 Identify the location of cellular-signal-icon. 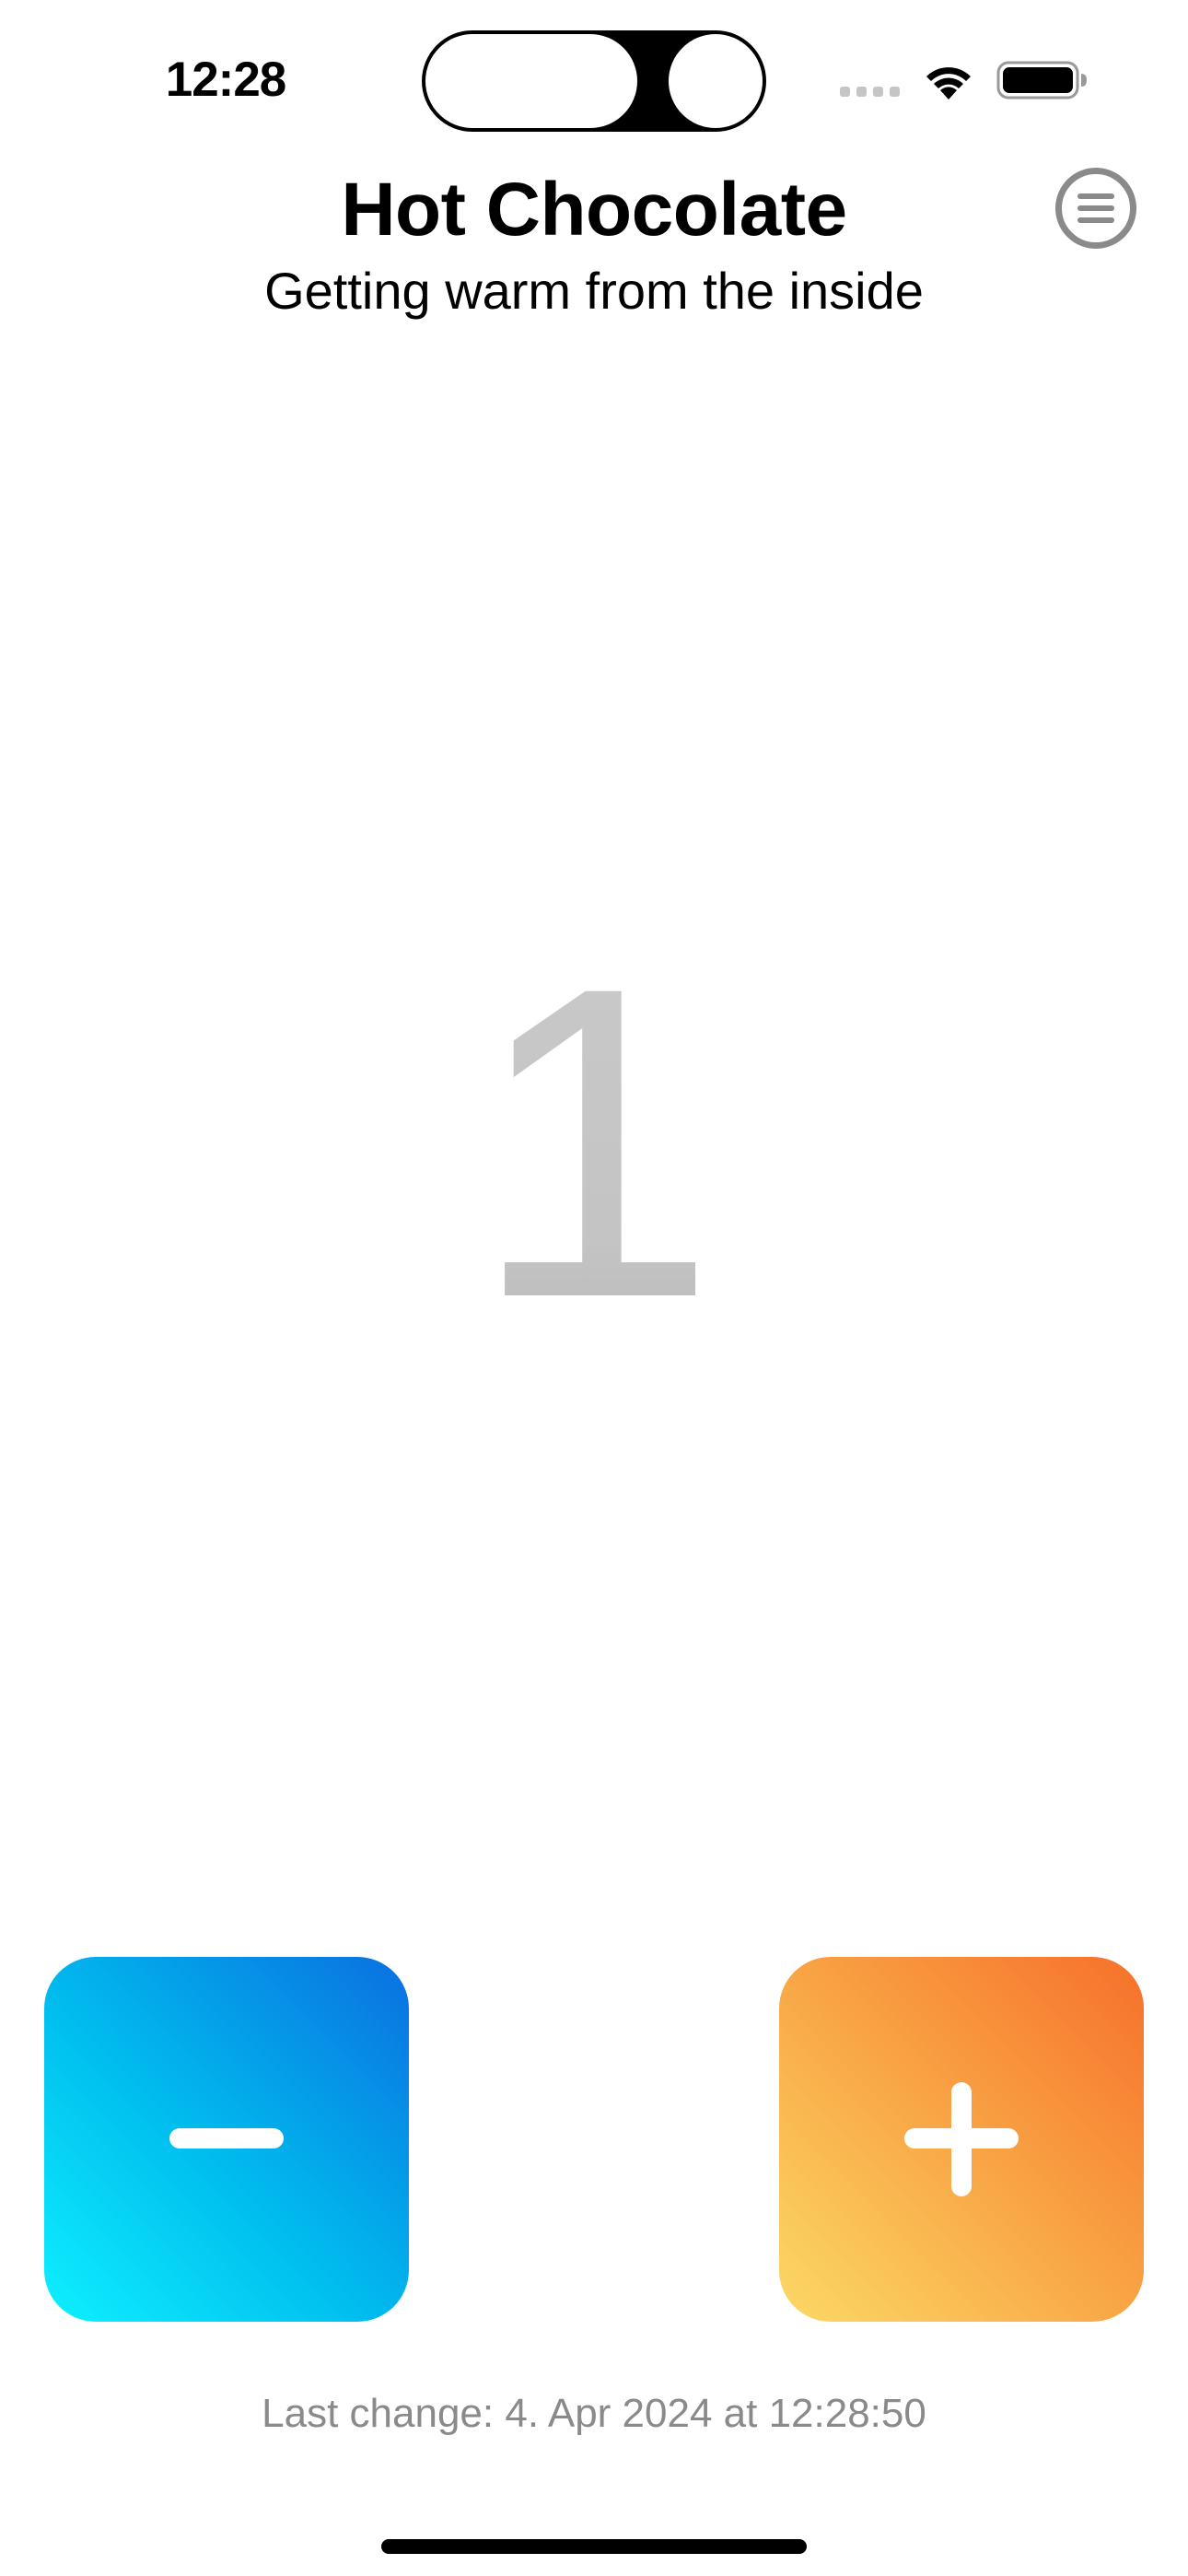
(870, 92).